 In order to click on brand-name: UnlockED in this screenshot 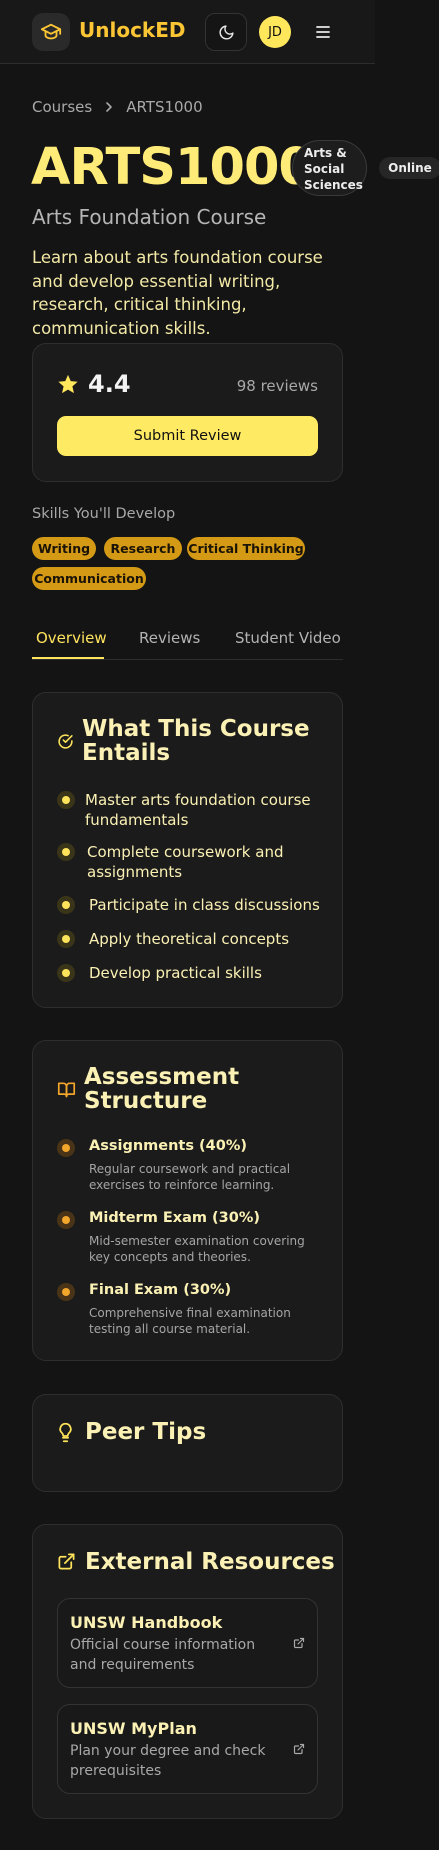, I will do `click(132, 30)`.